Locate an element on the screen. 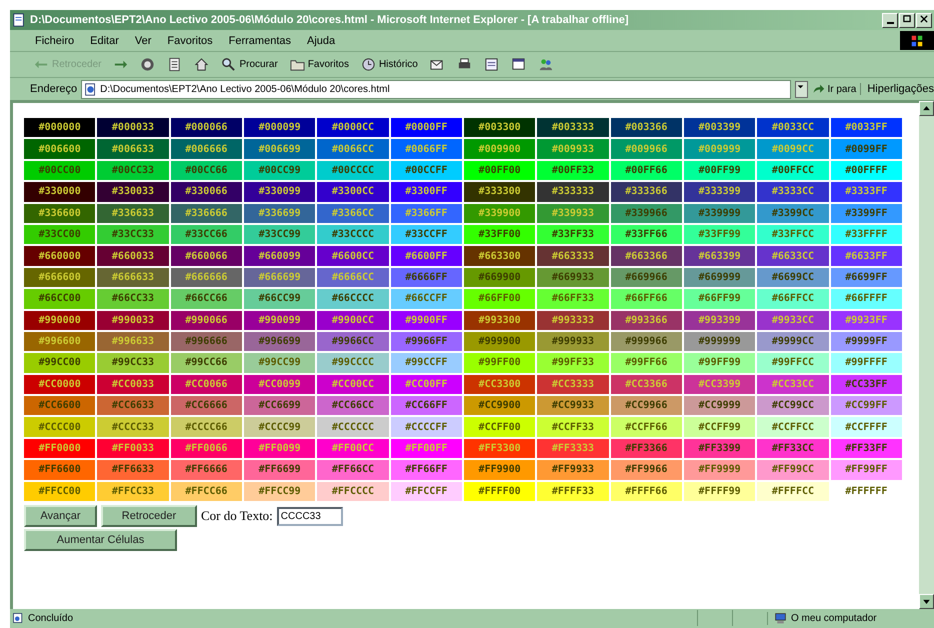  color-cell: #CCFF00 is located at coordinates (500, 427).